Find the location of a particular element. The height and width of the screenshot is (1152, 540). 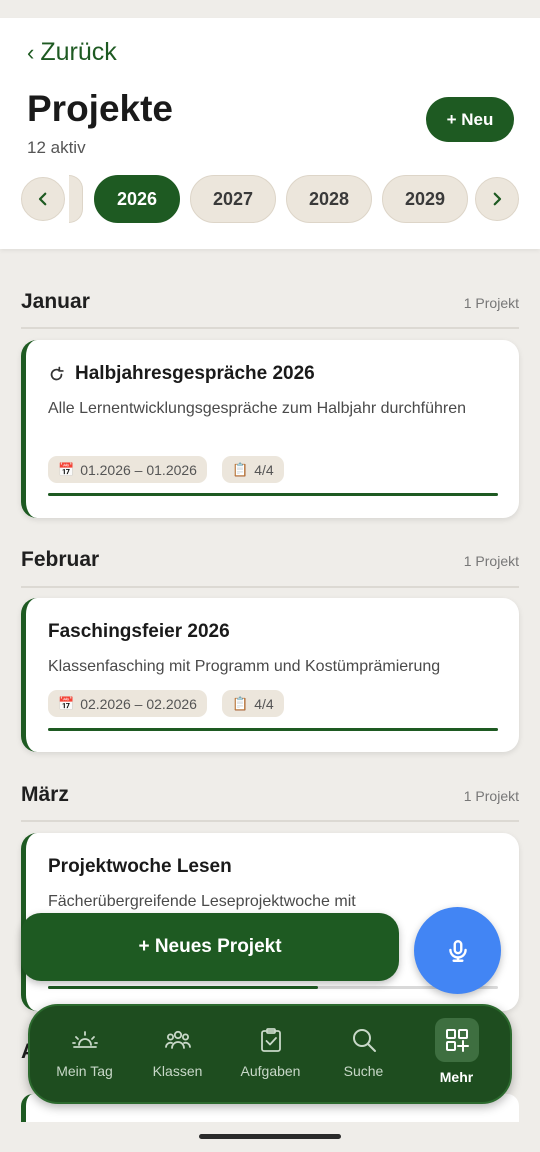

year-pill-2029: 2029 is located at coordinates (425, 199).